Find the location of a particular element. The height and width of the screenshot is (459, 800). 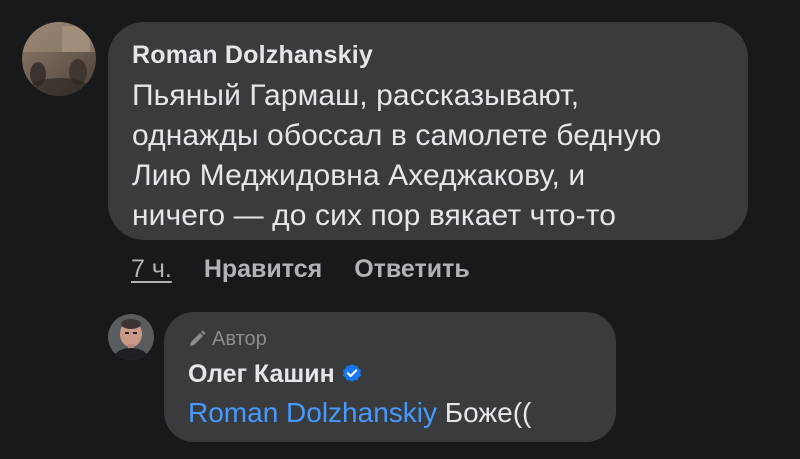

comment-text-line: однажды обоссал в самолете бедную is located at coordinates (397, 135).